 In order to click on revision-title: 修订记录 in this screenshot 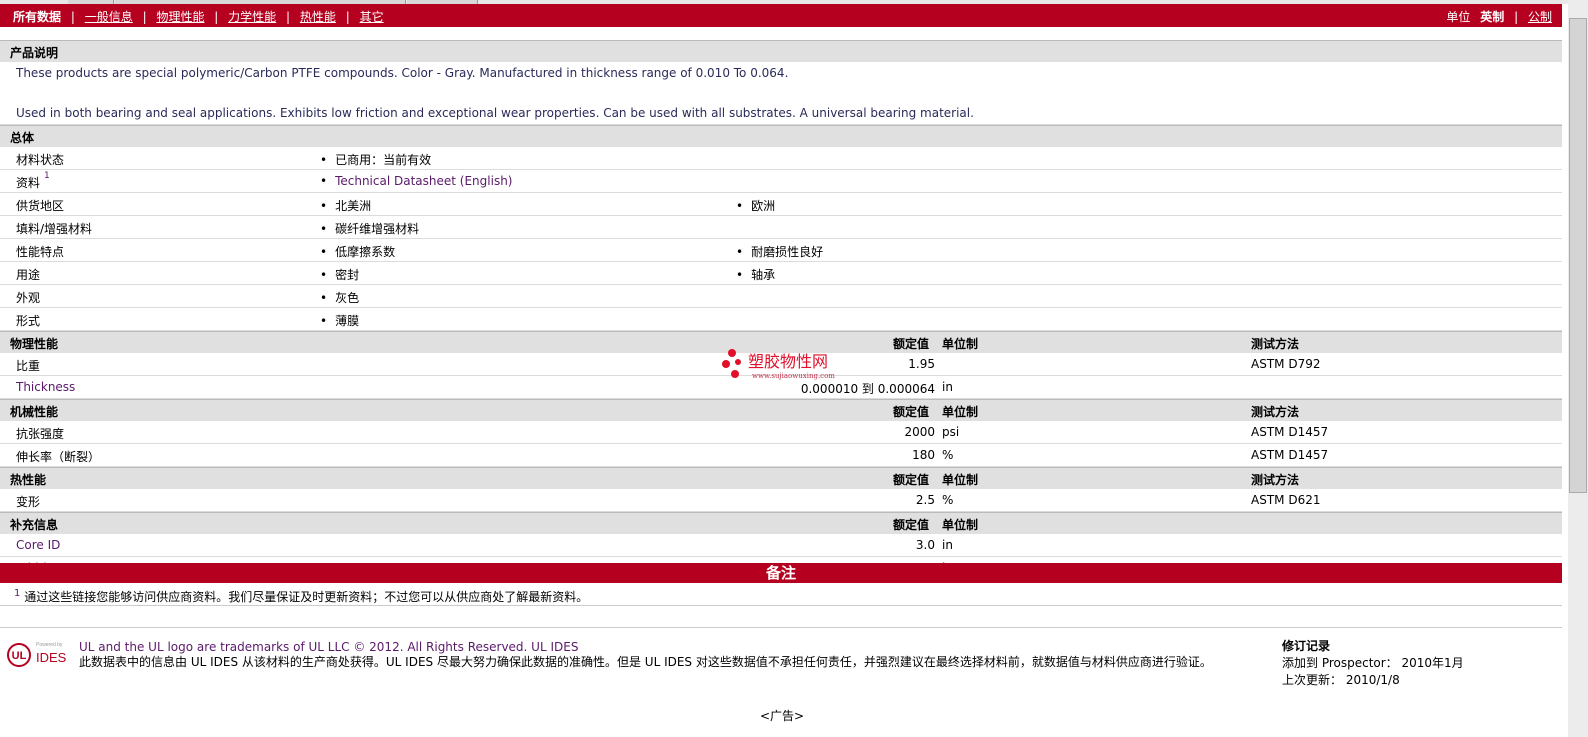, I will do `click(1306, 646)`.